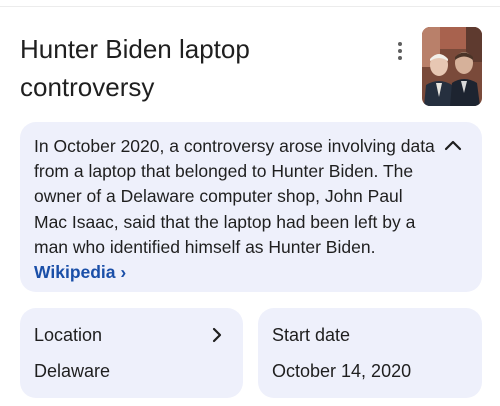  Describe the element at coordinates (131, 353) in the screenshot. I see `location-card: Location Delaware` at that location.